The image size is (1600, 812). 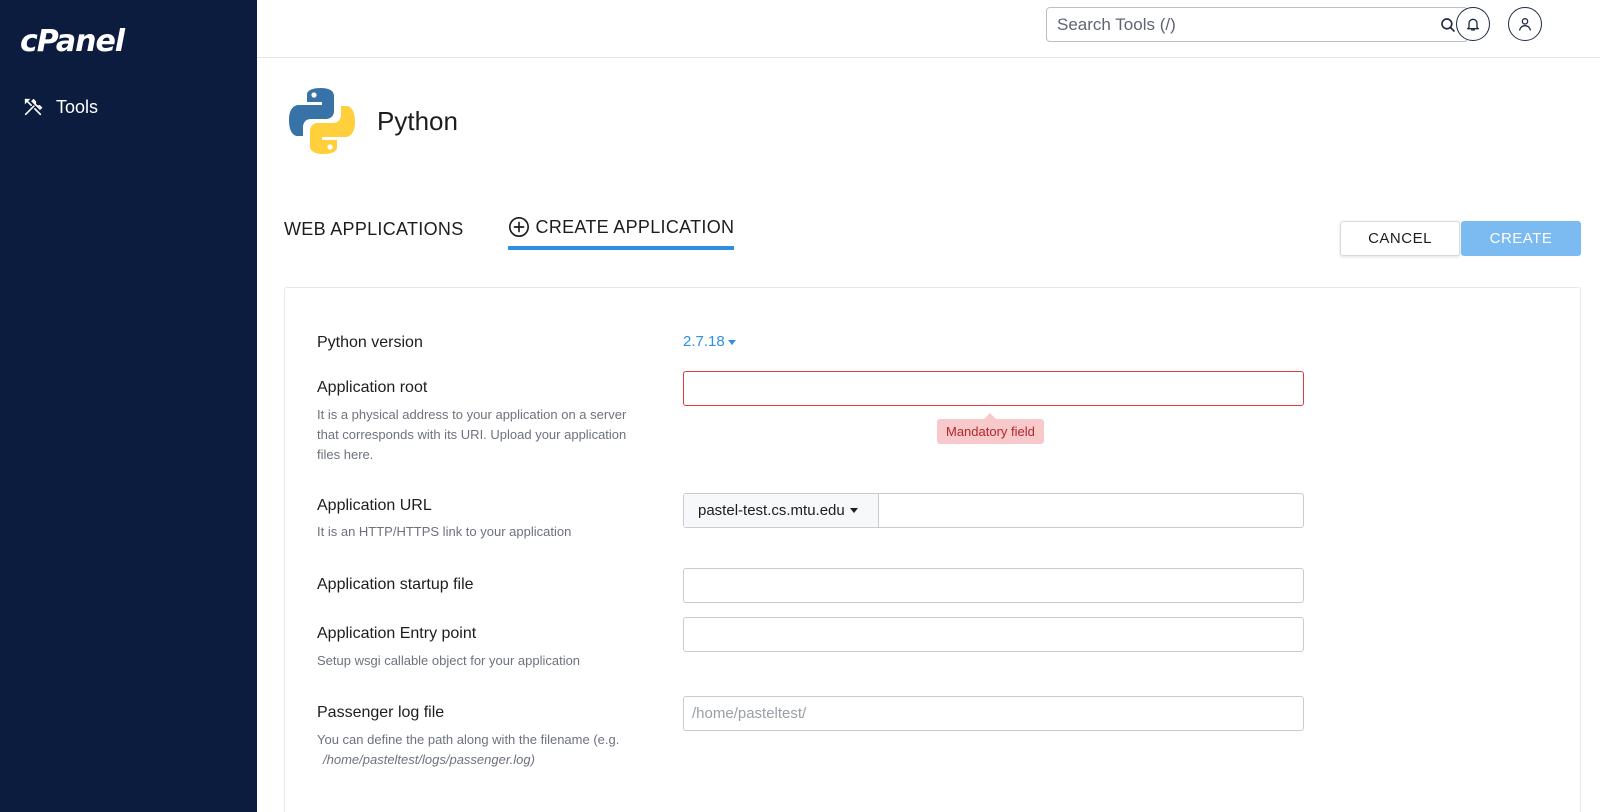 I want to click on log-file-label: Passenger log file, so click(x=381, y=712).